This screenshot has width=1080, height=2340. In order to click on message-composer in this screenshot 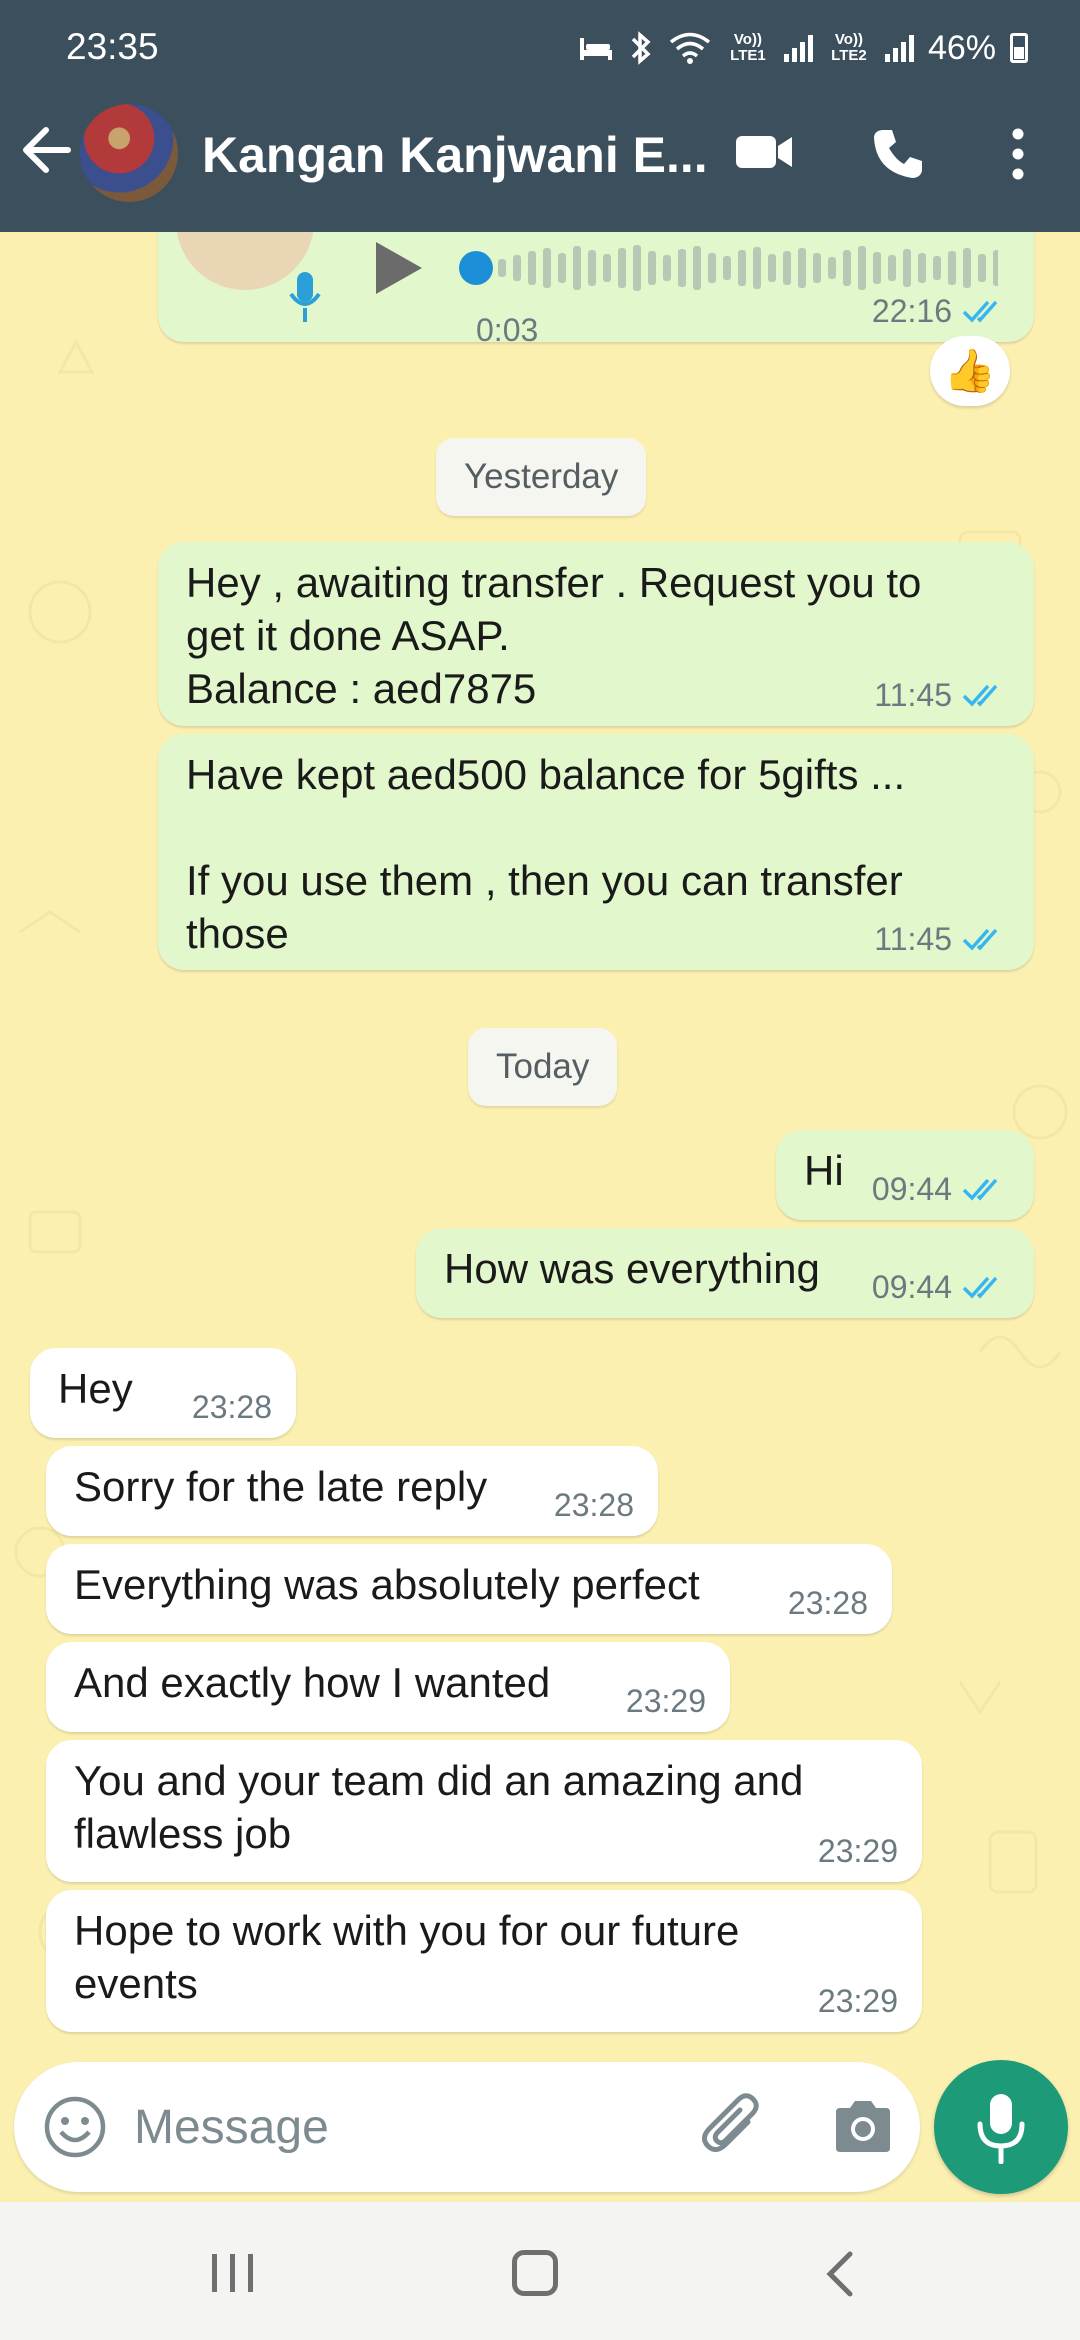, I will do `click(467, 2127)`.